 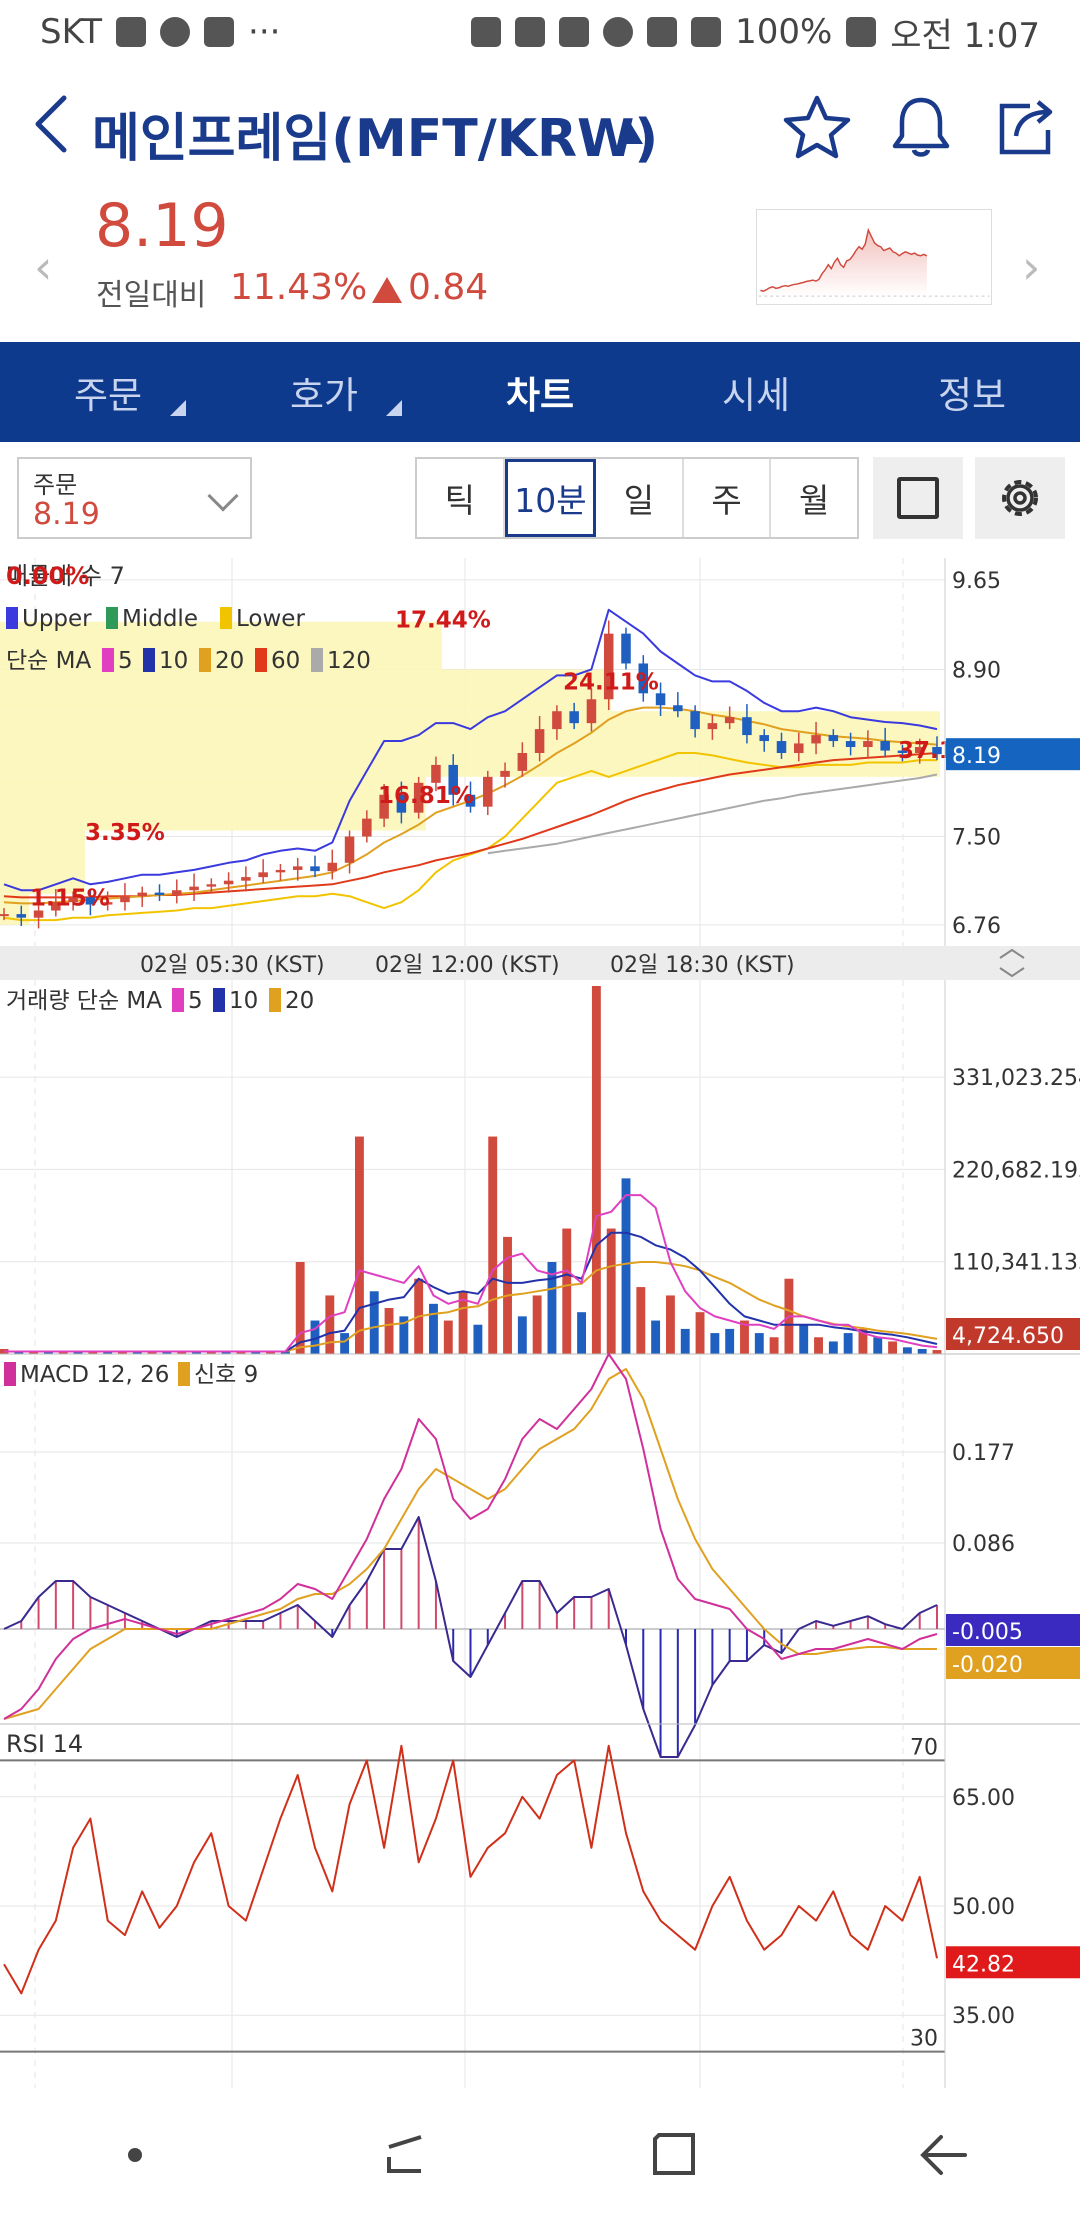 What do you see at coordinates (43, 267) in the screenshot?
I see `prev-market-icon: ‹` at bounding box center [43, 267].